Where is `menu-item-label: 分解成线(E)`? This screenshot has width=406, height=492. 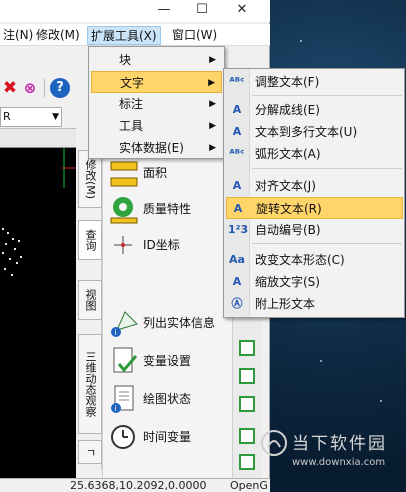
menu-item-label: 分解成线(E) is located at coordinates (287, 110).